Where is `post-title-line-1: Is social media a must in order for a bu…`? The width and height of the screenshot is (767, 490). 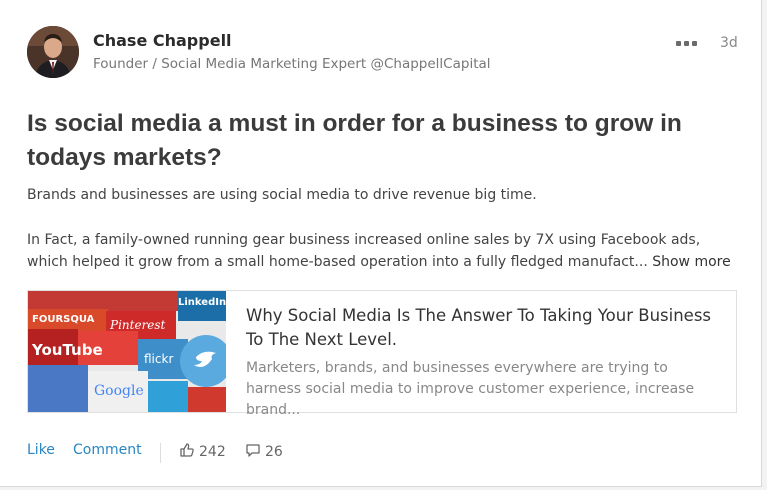
post-title-line-1: Is social media a must in order for a bu… is located at coordinates (354, 123).